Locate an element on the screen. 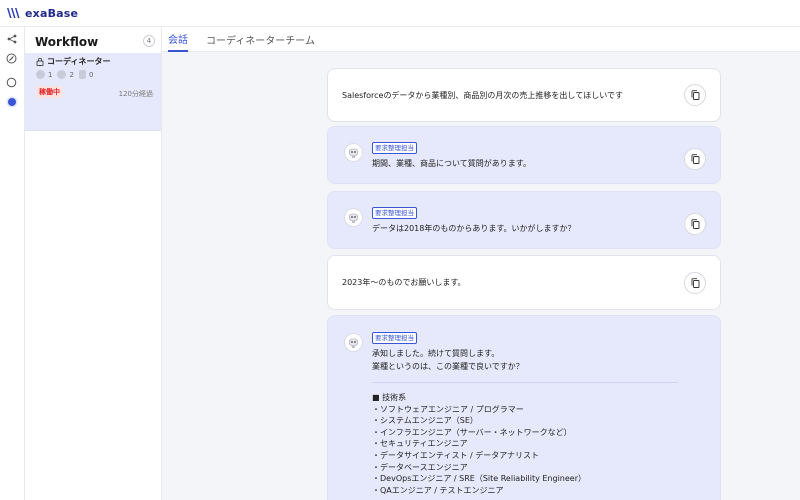 Image resolution: width=800 pixels, height=500 pixels. stat-2: 2 is located at coordinates (71, 74).